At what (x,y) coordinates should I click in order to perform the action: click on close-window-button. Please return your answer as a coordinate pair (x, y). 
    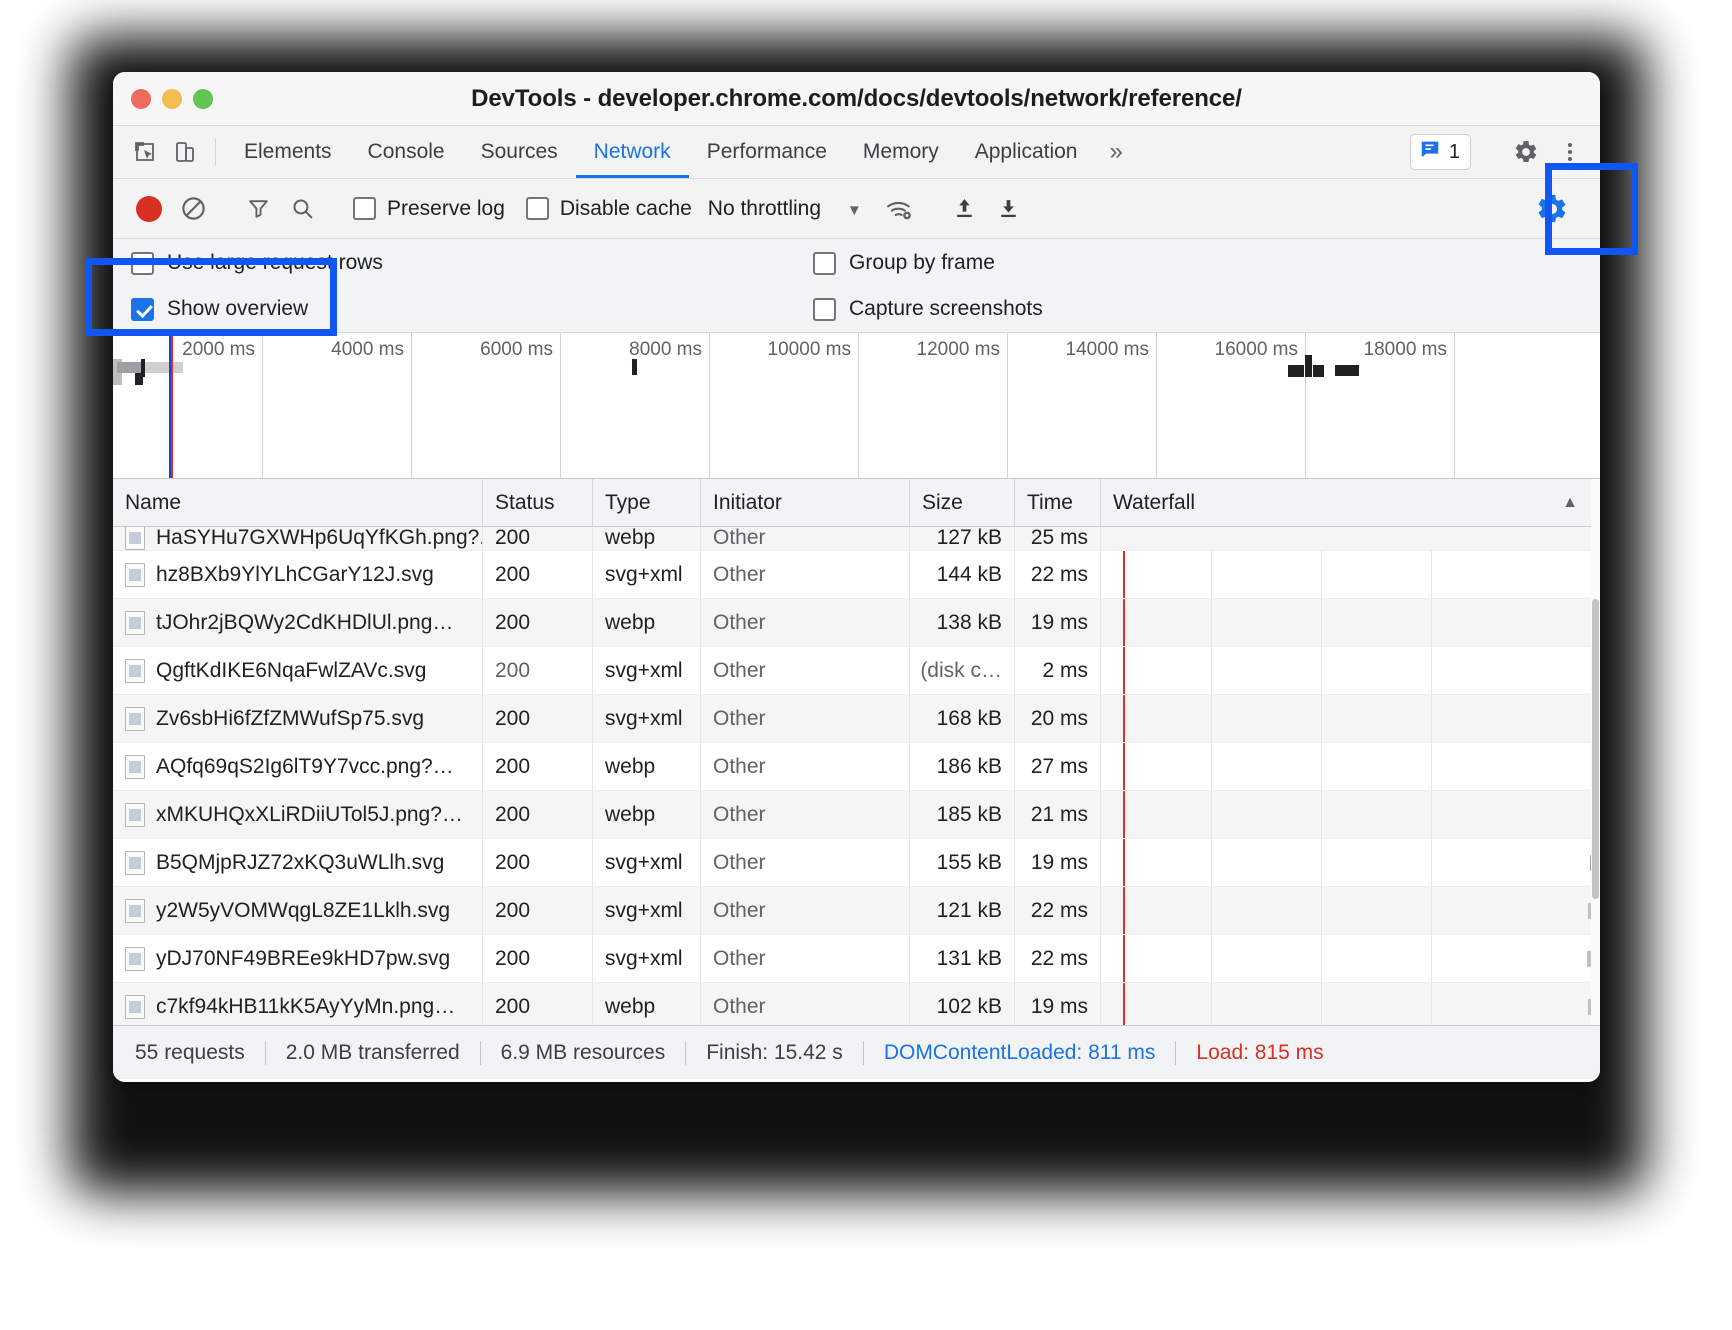
    Looking at the image, I should click on (141, 98).